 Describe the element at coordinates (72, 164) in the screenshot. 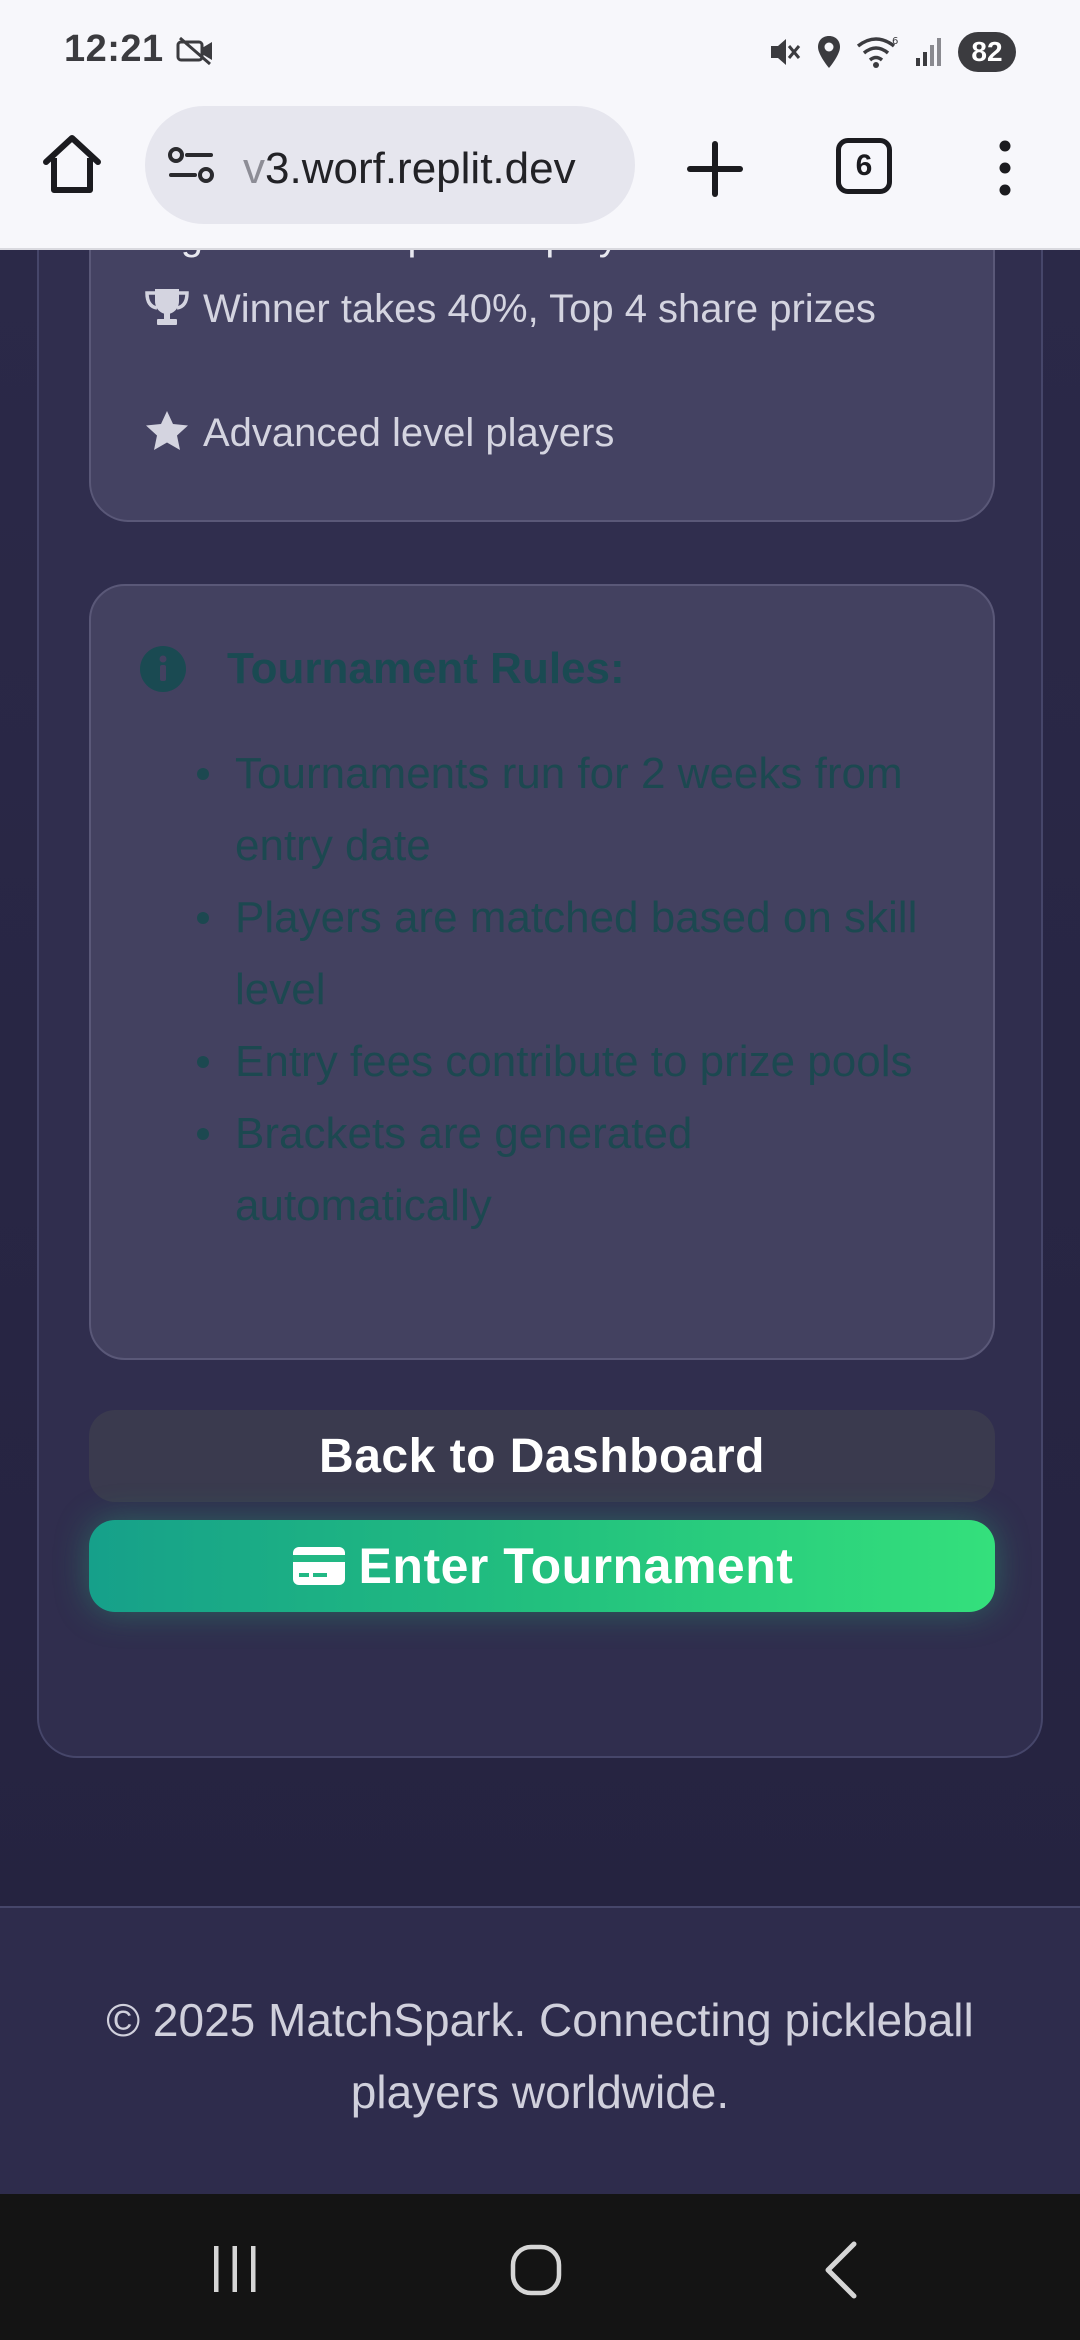

I see `home-icon` at that location.